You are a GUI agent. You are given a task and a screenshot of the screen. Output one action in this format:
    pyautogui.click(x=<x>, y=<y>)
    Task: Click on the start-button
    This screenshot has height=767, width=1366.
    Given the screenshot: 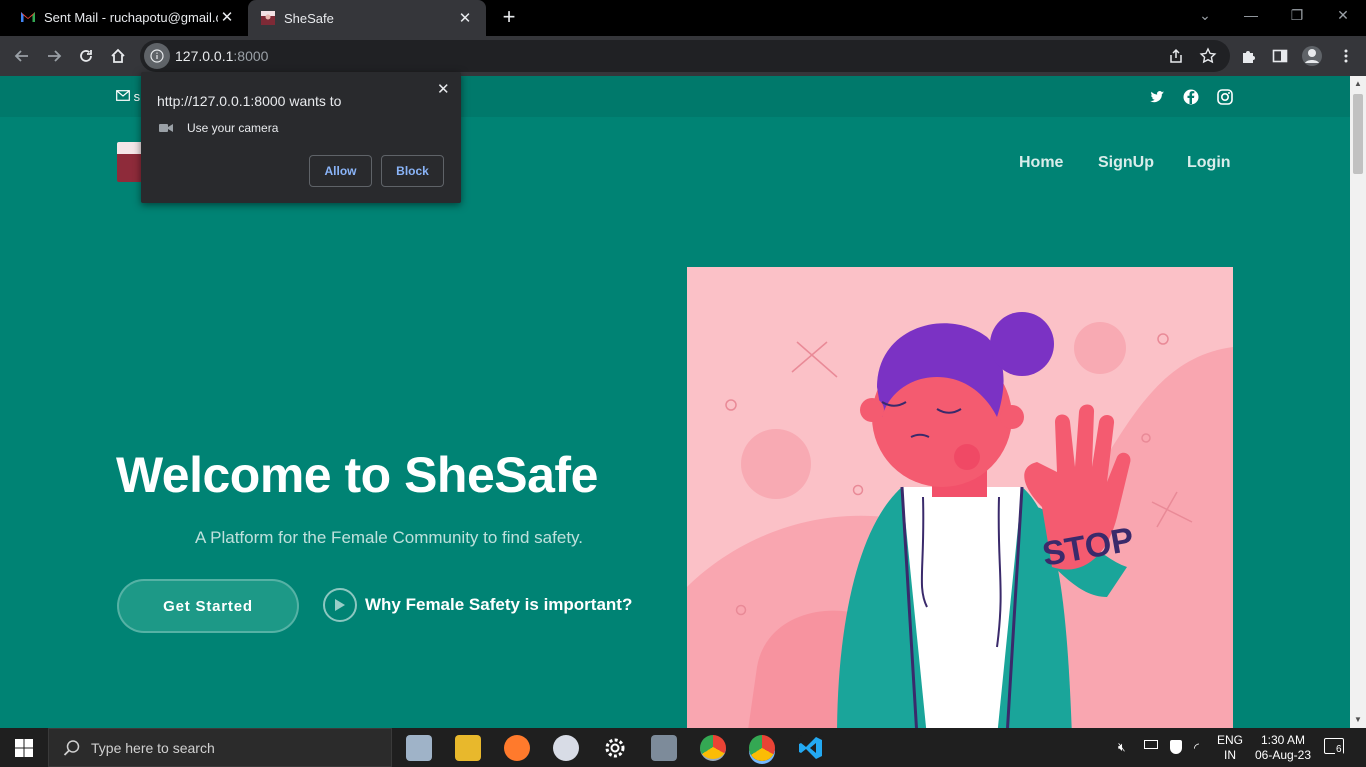 What is the action you would take?
    pyautogui.click(x=24, y=747)
    